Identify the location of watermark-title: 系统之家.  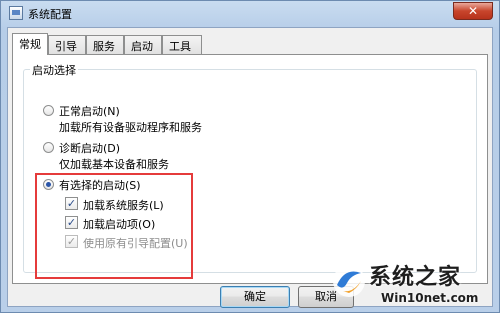
(415, 277).